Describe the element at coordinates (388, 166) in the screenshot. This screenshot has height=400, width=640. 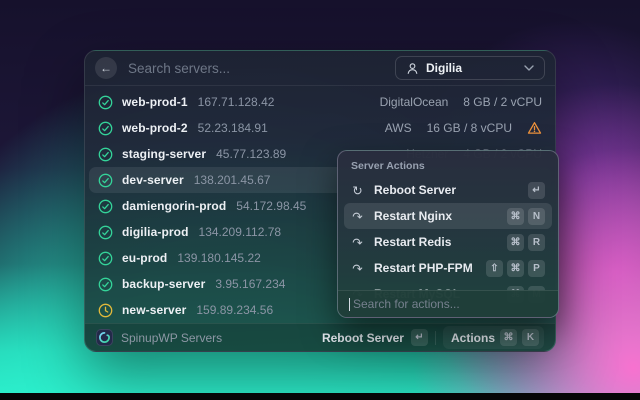
I see `panel-title: Server Actions` at that location.